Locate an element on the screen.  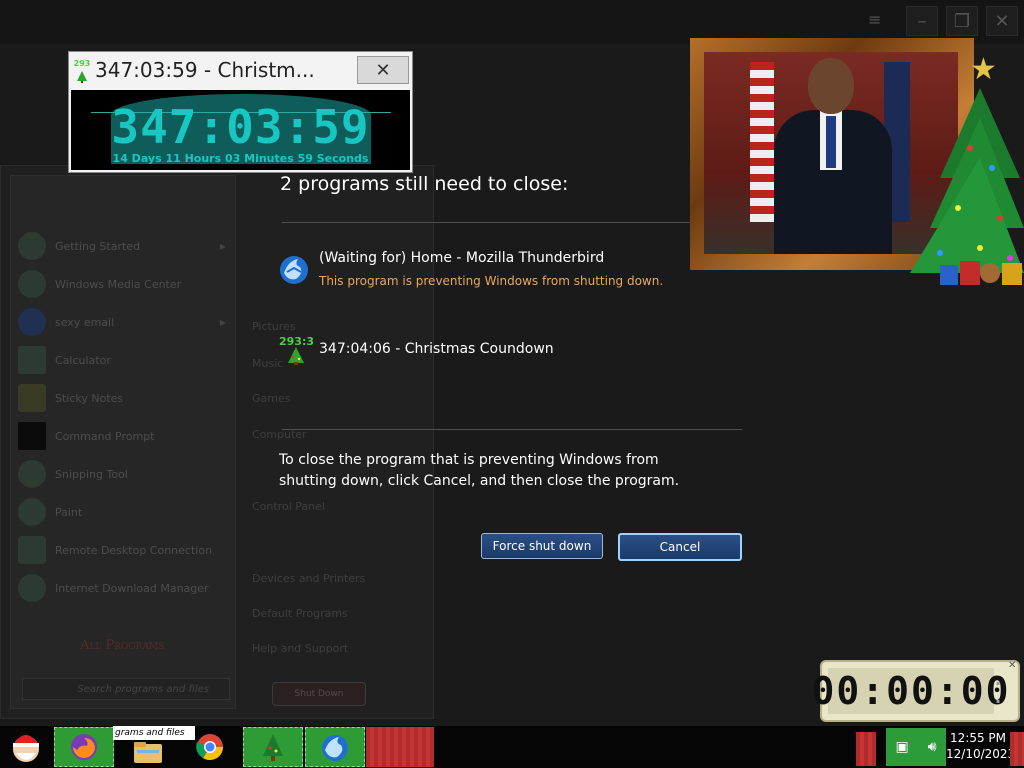
clock-digits: 00:00:00 is located at coordinates (911, 691).